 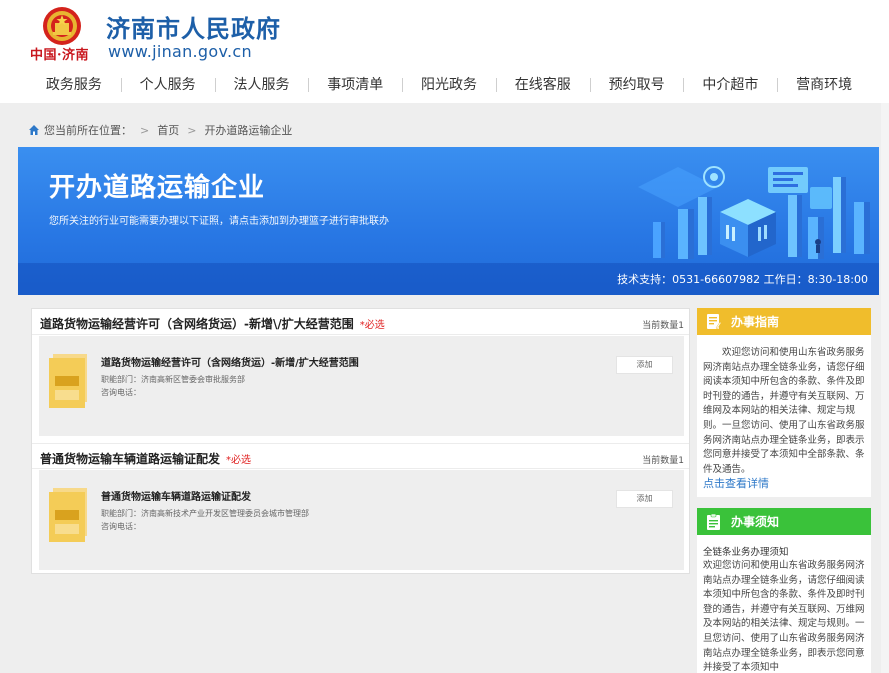 I want to click on nav-item-agency-market: 中介超市, so click(x=730, y=84).